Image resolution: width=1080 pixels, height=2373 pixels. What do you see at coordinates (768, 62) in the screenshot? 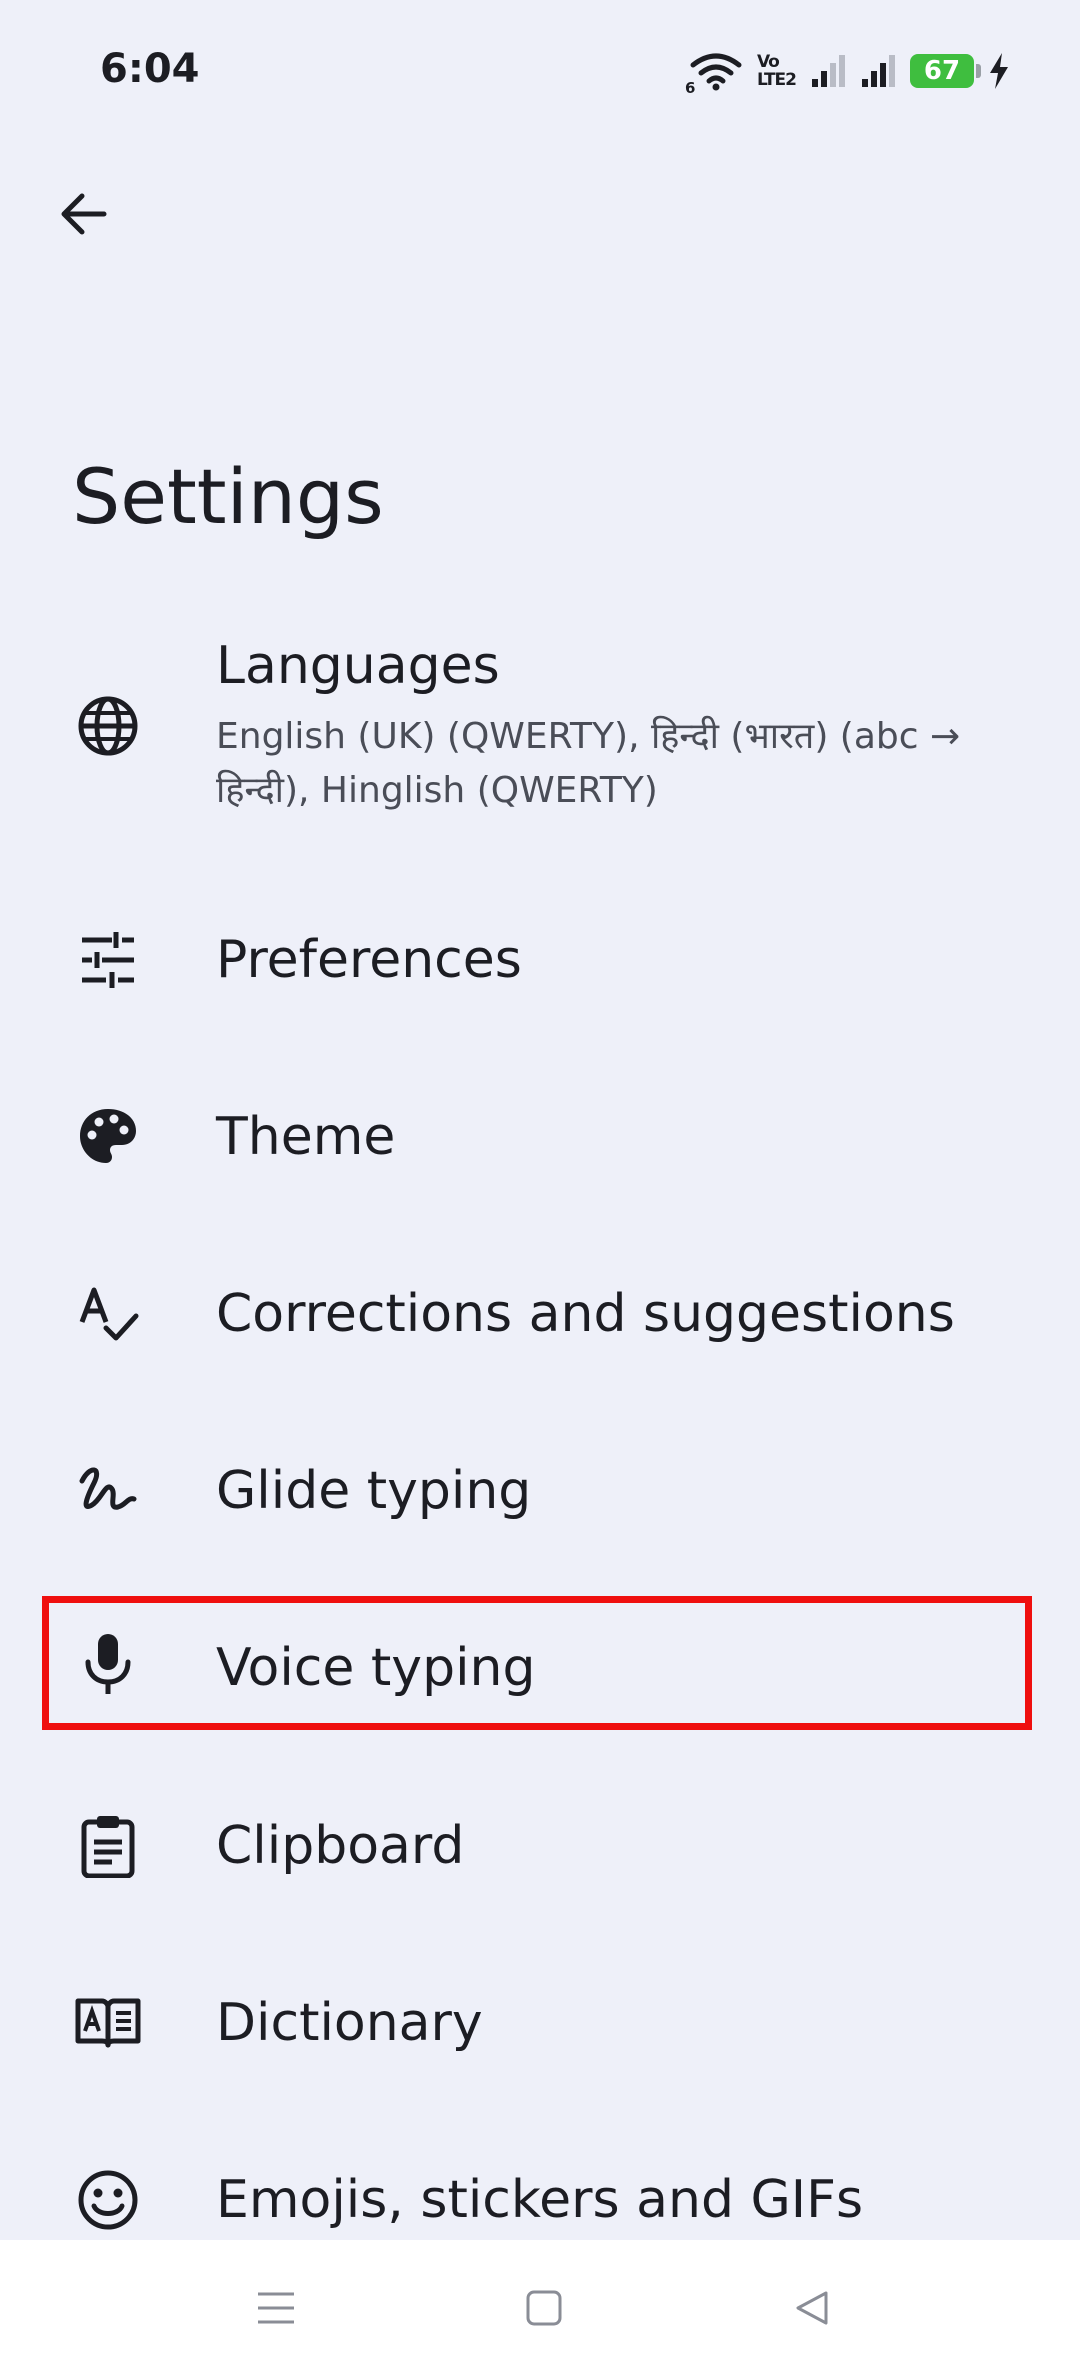
I see `volte-top-label: Vo` at bounding box center [768, 62].